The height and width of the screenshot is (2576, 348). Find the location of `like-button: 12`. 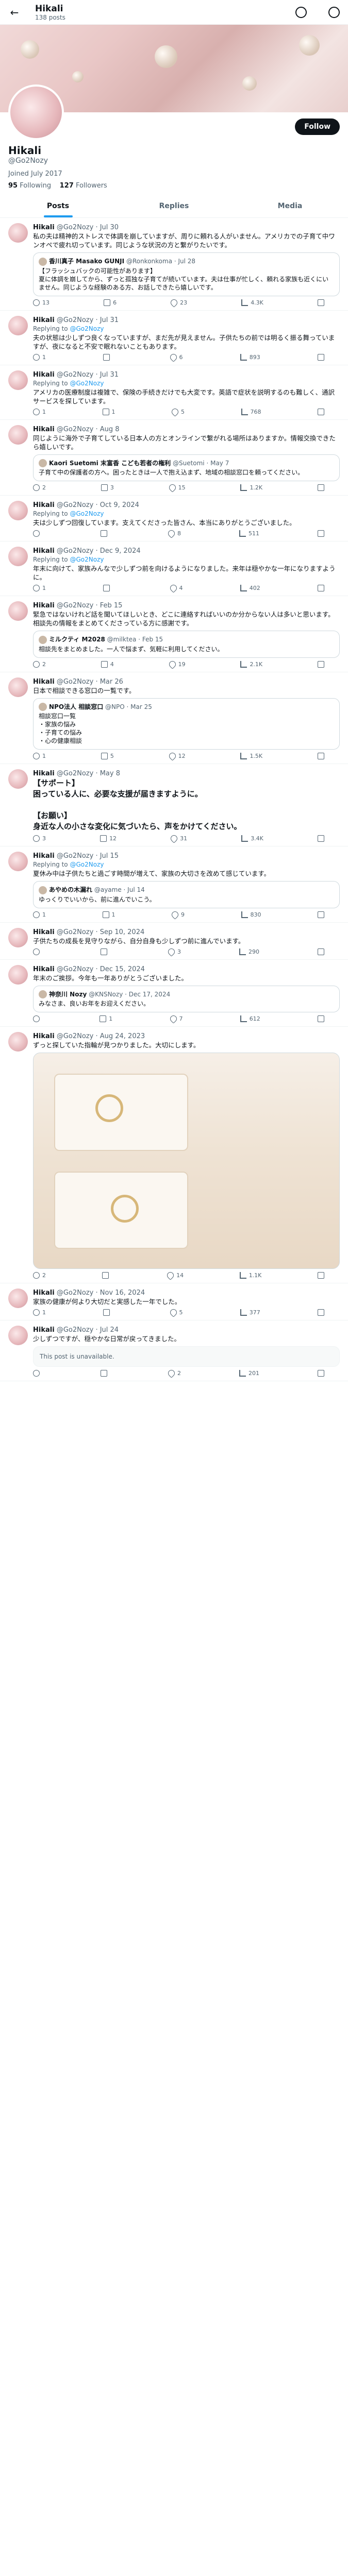

like-button: 12 is located at coordinates (176, 756).